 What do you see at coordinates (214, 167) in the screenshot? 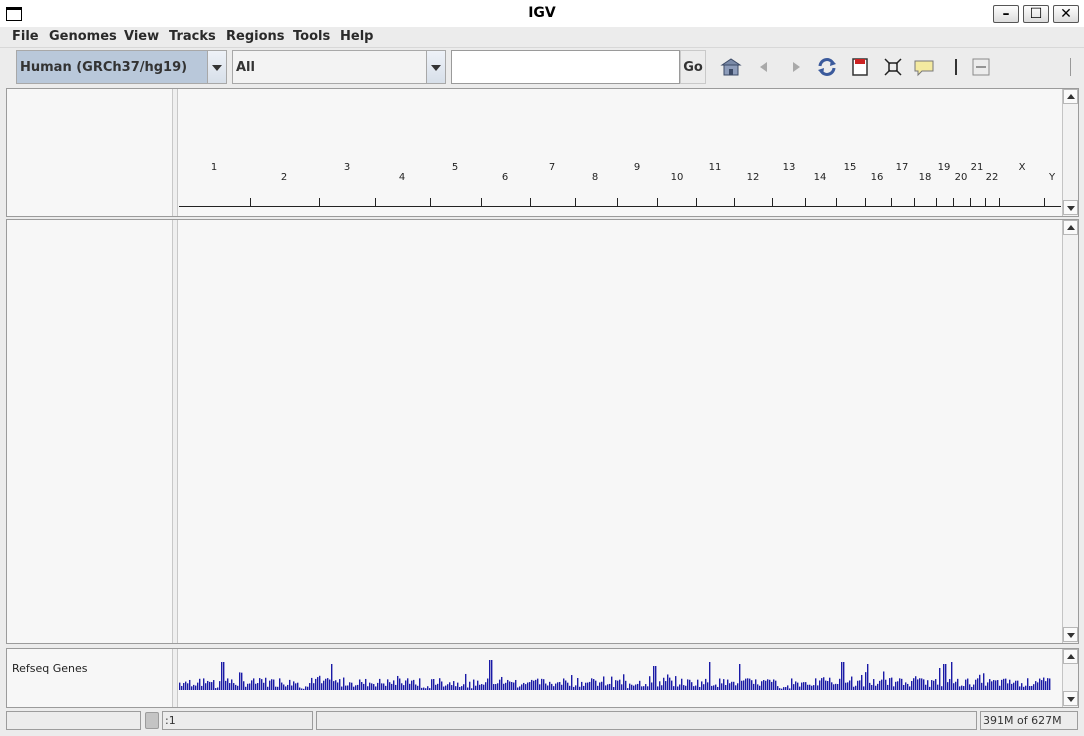
I see `chromosome-label-1: 1` at bounding box center [214, 167].